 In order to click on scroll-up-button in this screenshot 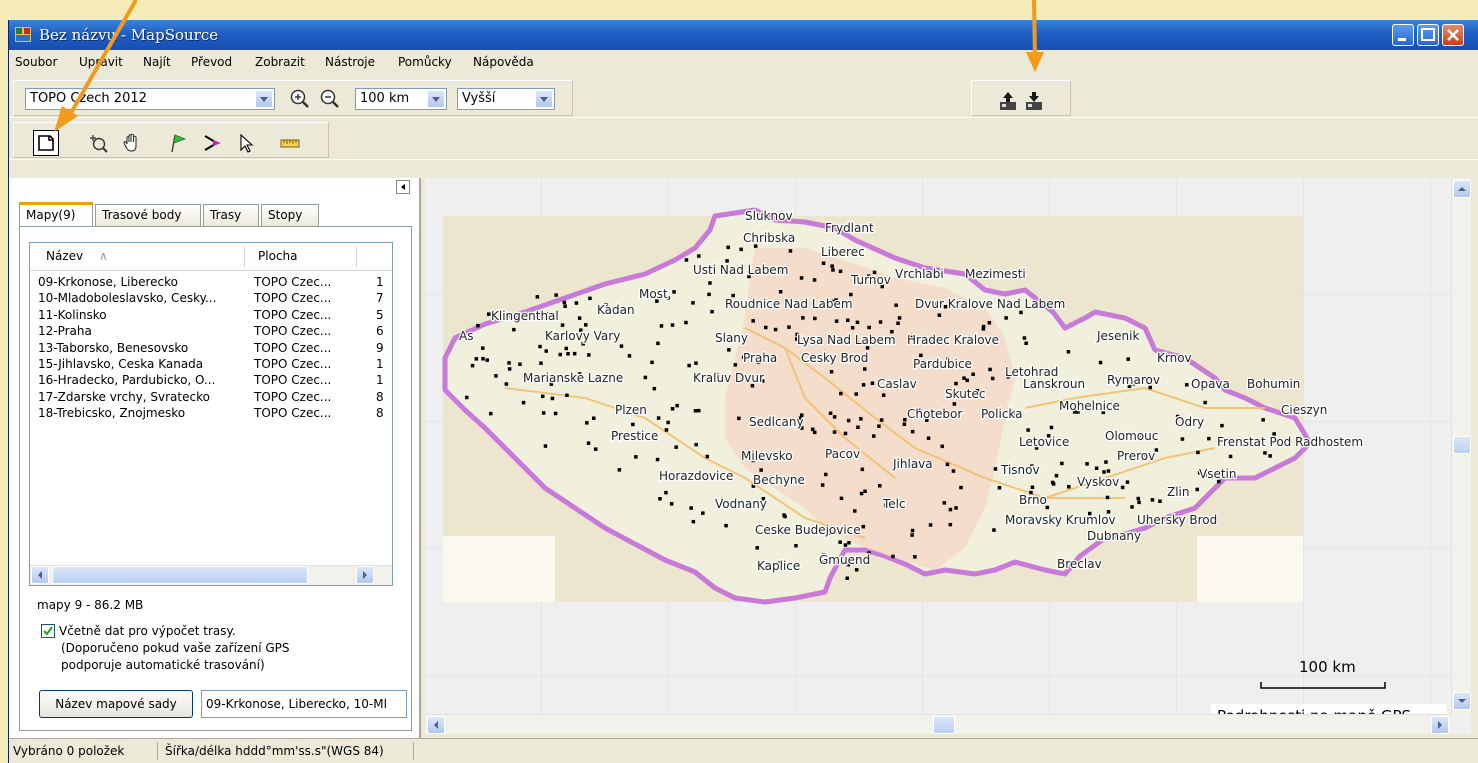, I will do `click(1462, 189)`.